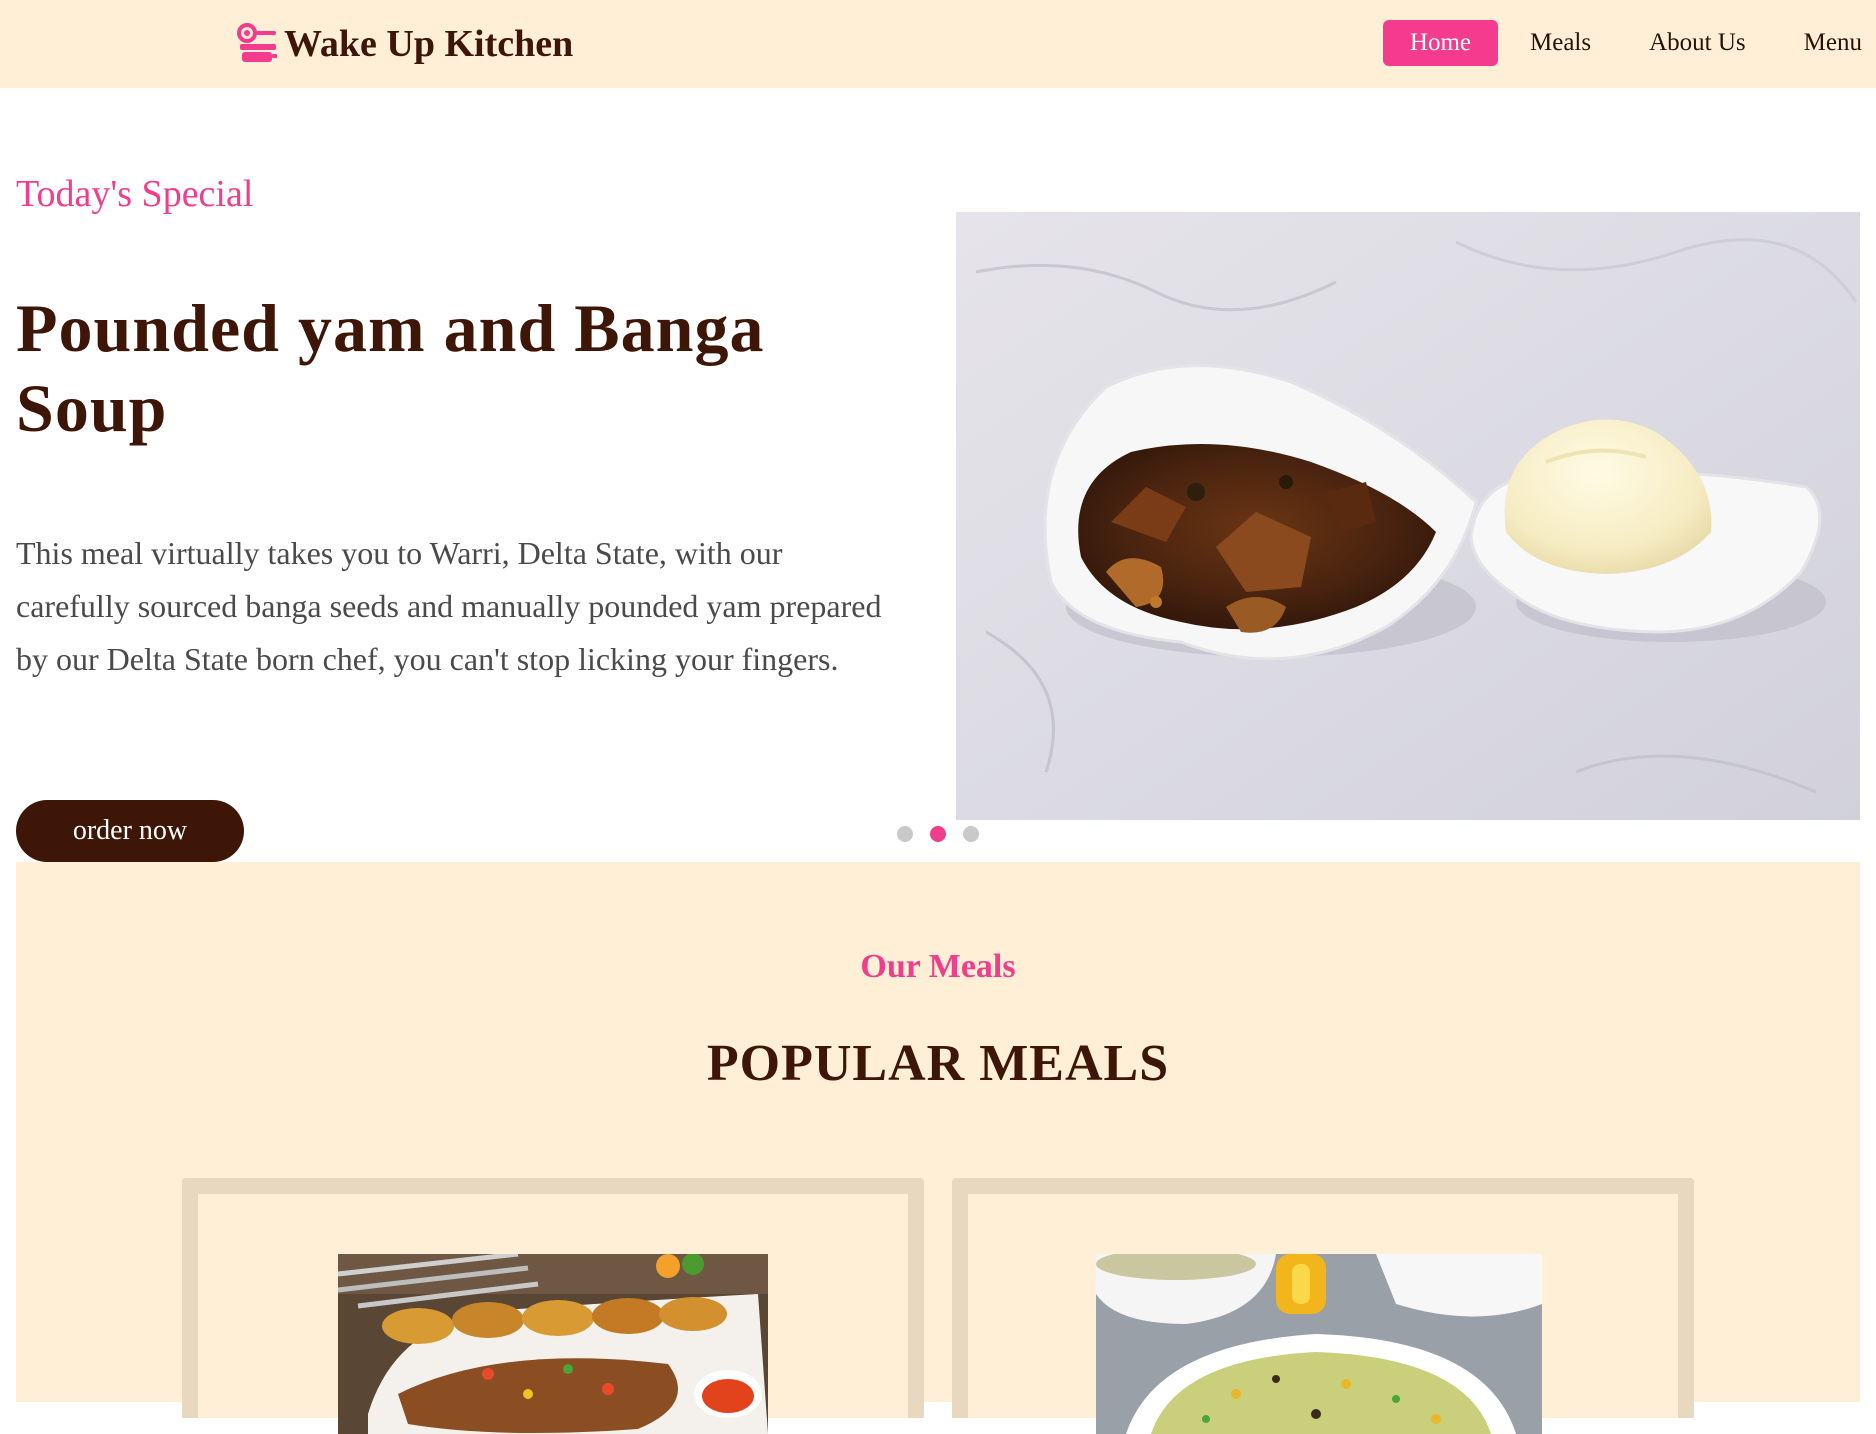  What do you see at coordinates (938, 44) in the screenshot?
I see `top-navbar: Wake Up Kitchen Home Meals About Us Menu` at bounding box center [938, 44].